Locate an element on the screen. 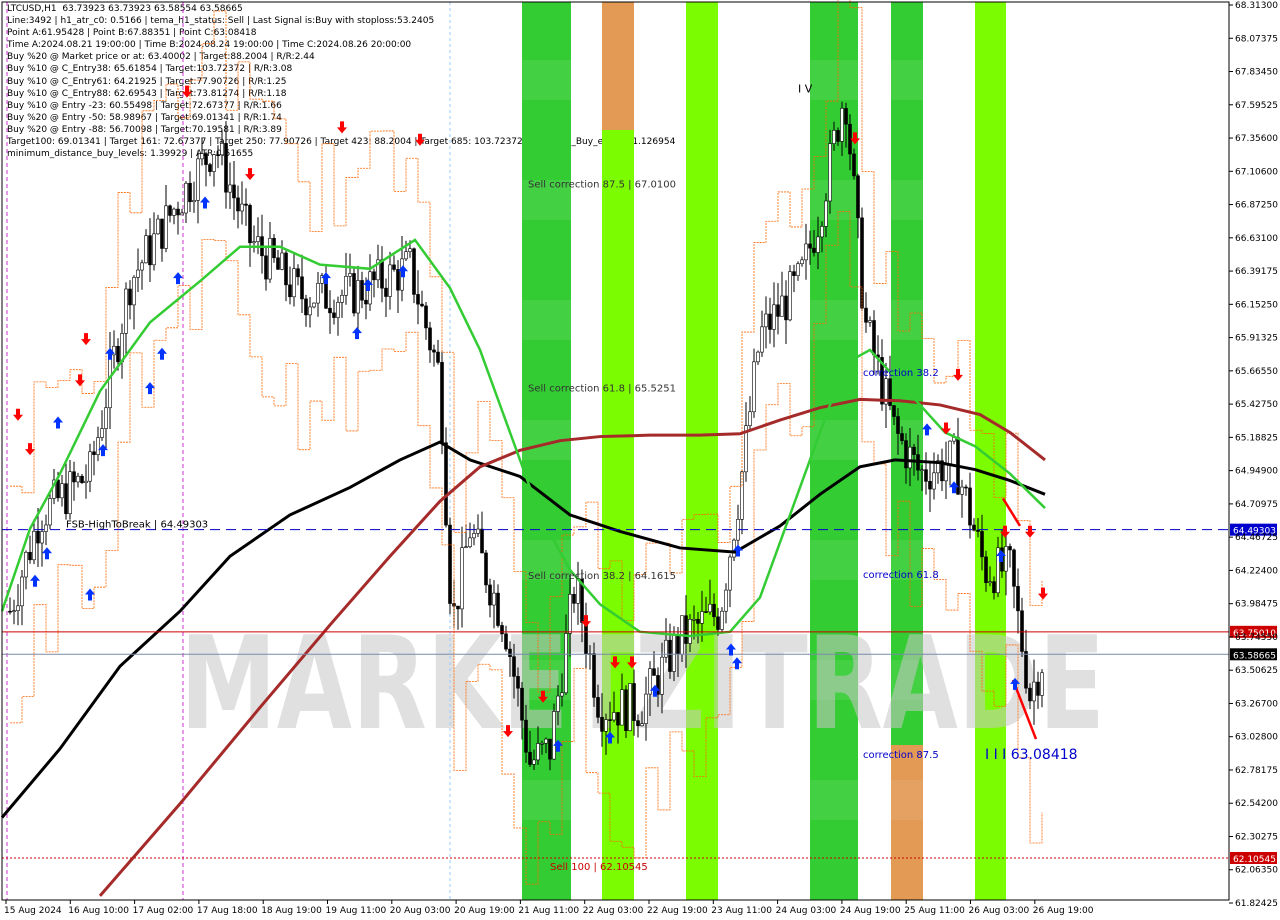 This screenshot has height=920, width=1280. y-tick-label: 66.87250 is located at coordinates (1256, 206).